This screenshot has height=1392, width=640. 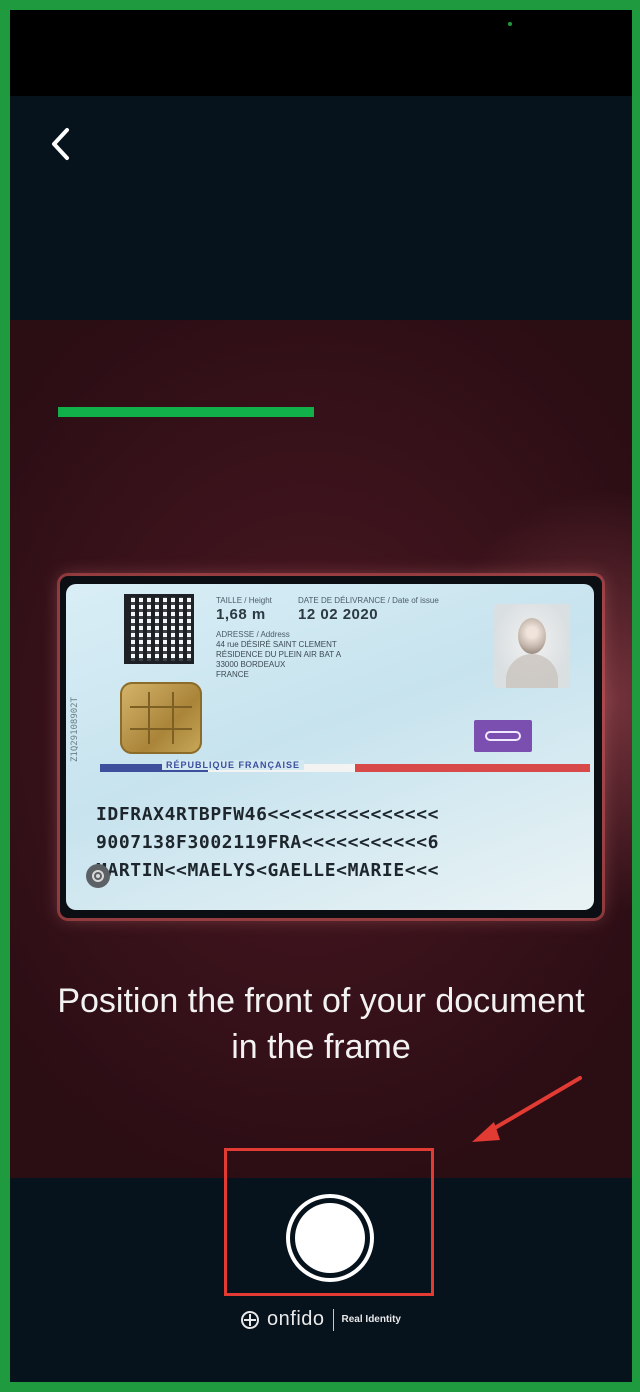 I want to click on capture-shutter-button, so click(x=330, y=1238).